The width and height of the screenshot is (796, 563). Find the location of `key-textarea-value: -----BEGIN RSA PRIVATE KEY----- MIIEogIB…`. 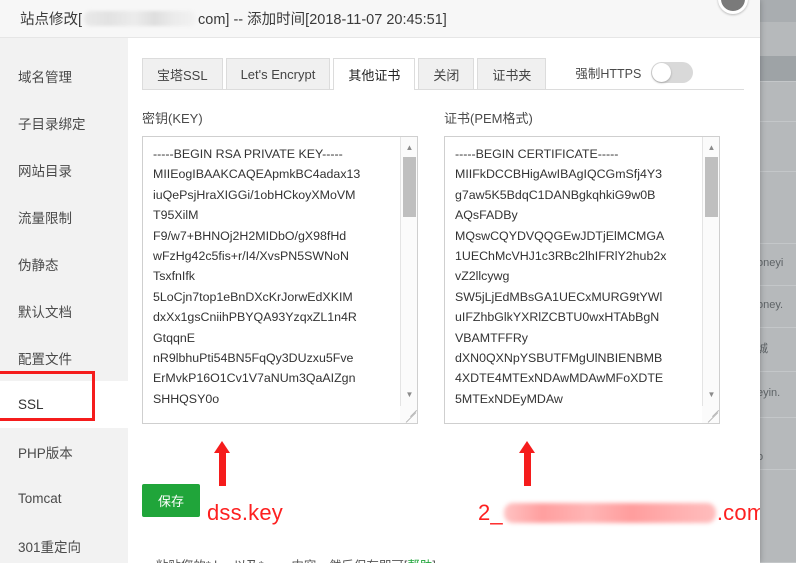

key-textarea-value: -----BEGIN RSA PRIVATE KEY----- MIIEogIB… is located at coordinates (257, 276).